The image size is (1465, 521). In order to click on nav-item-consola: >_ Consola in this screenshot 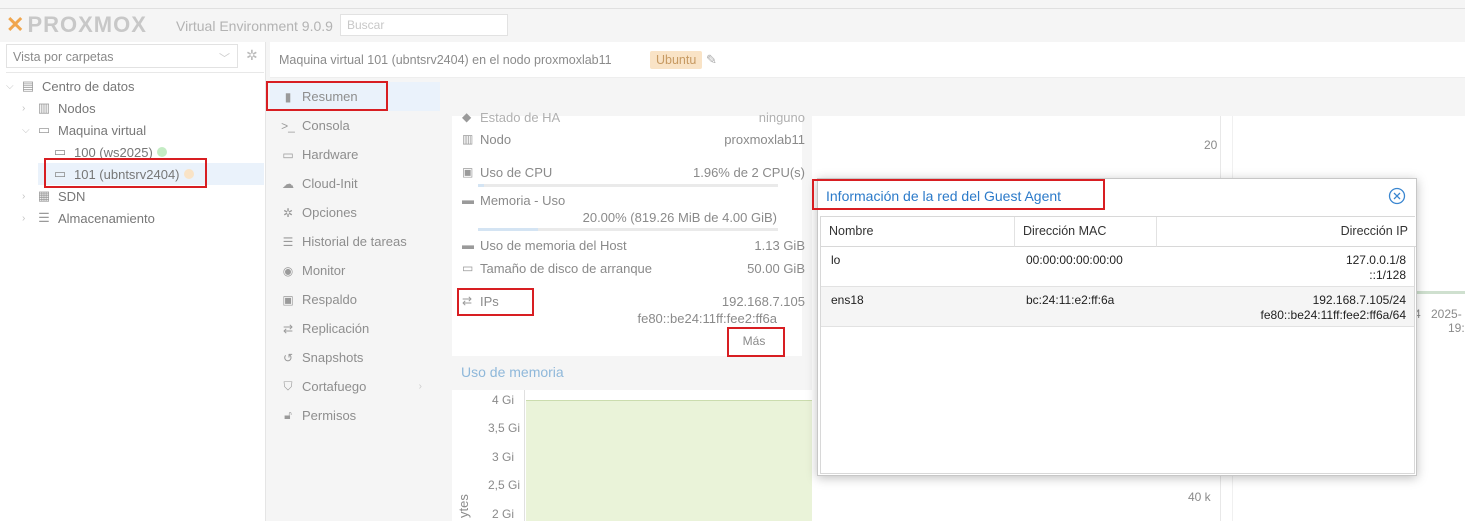, I will do `click(355, 125)`.